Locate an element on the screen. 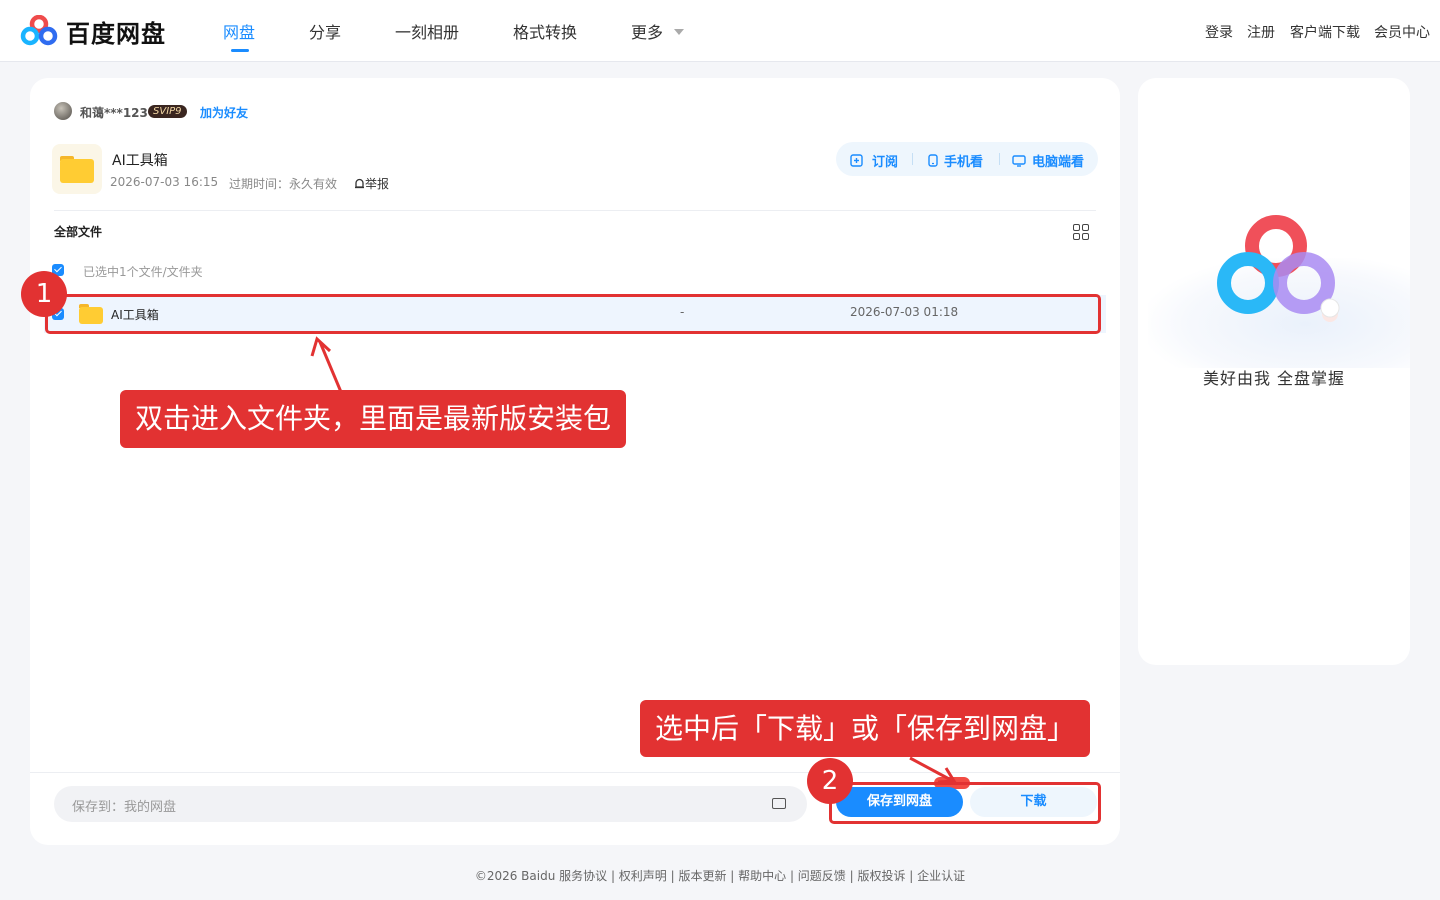 This screenshot has height=900, width=1440. pc-view-button: 电脑端看 is located at coordinates (1048, 160).